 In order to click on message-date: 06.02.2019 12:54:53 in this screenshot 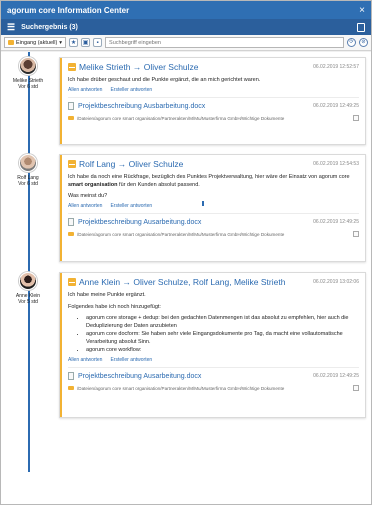, I will do `click(336, 164)`.